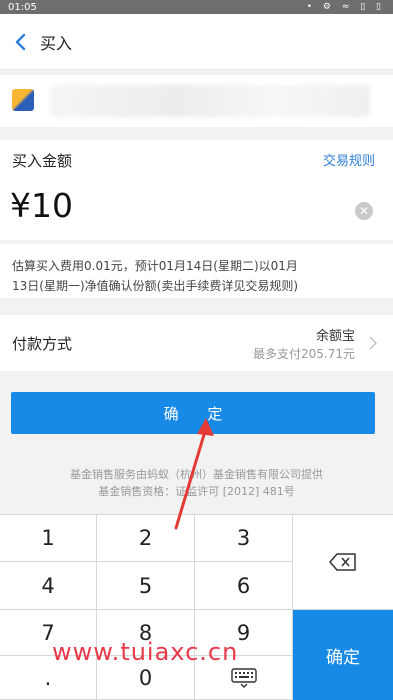  I want to click on status-icons: • ⚙ ≈ ▯ ▯, so click(345, 7).